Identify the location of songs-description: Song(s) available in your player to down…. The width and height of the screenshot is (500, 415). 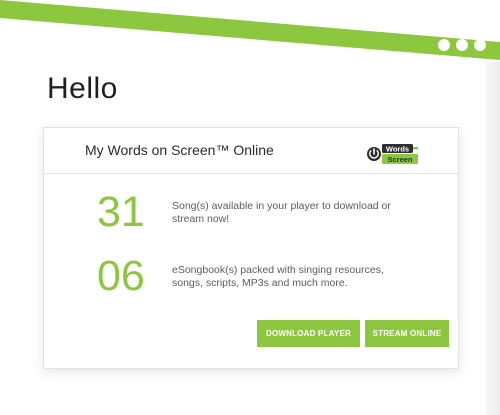
(281, 212).